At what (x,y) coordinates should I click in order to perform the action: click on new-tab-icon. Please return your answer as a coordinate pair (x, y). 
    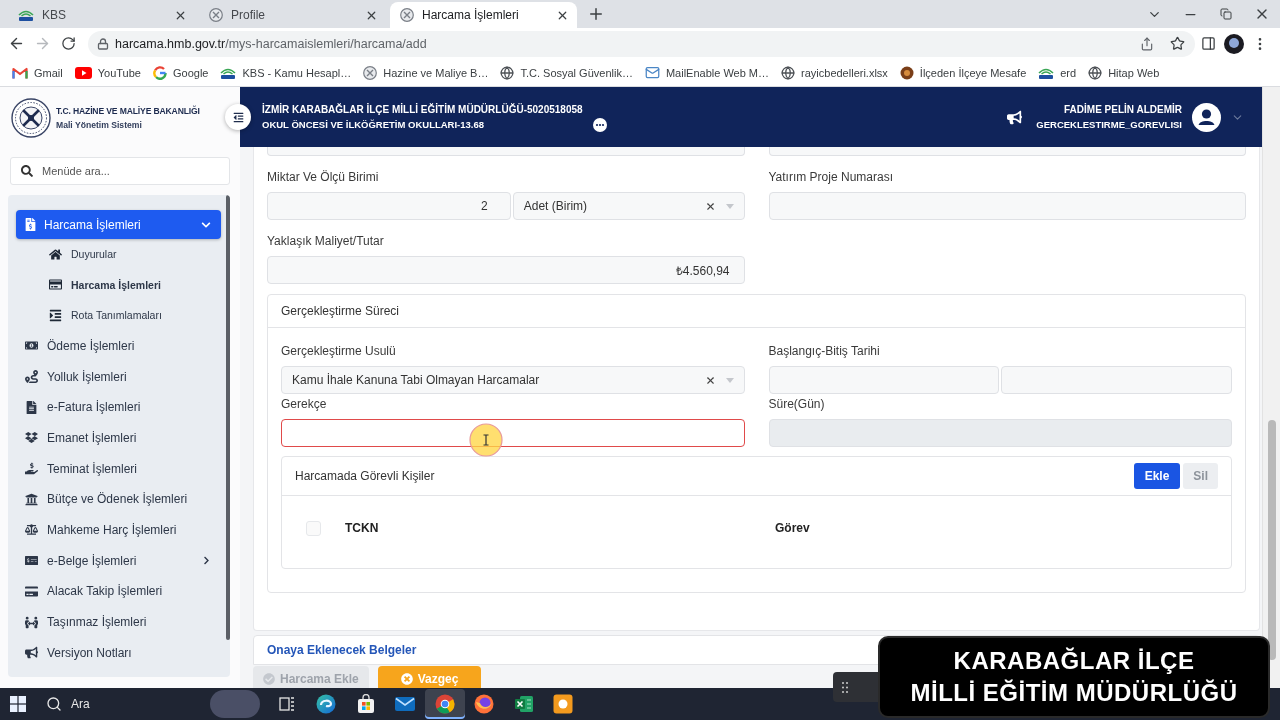
    Looking at the image, I should click on (596, 14).